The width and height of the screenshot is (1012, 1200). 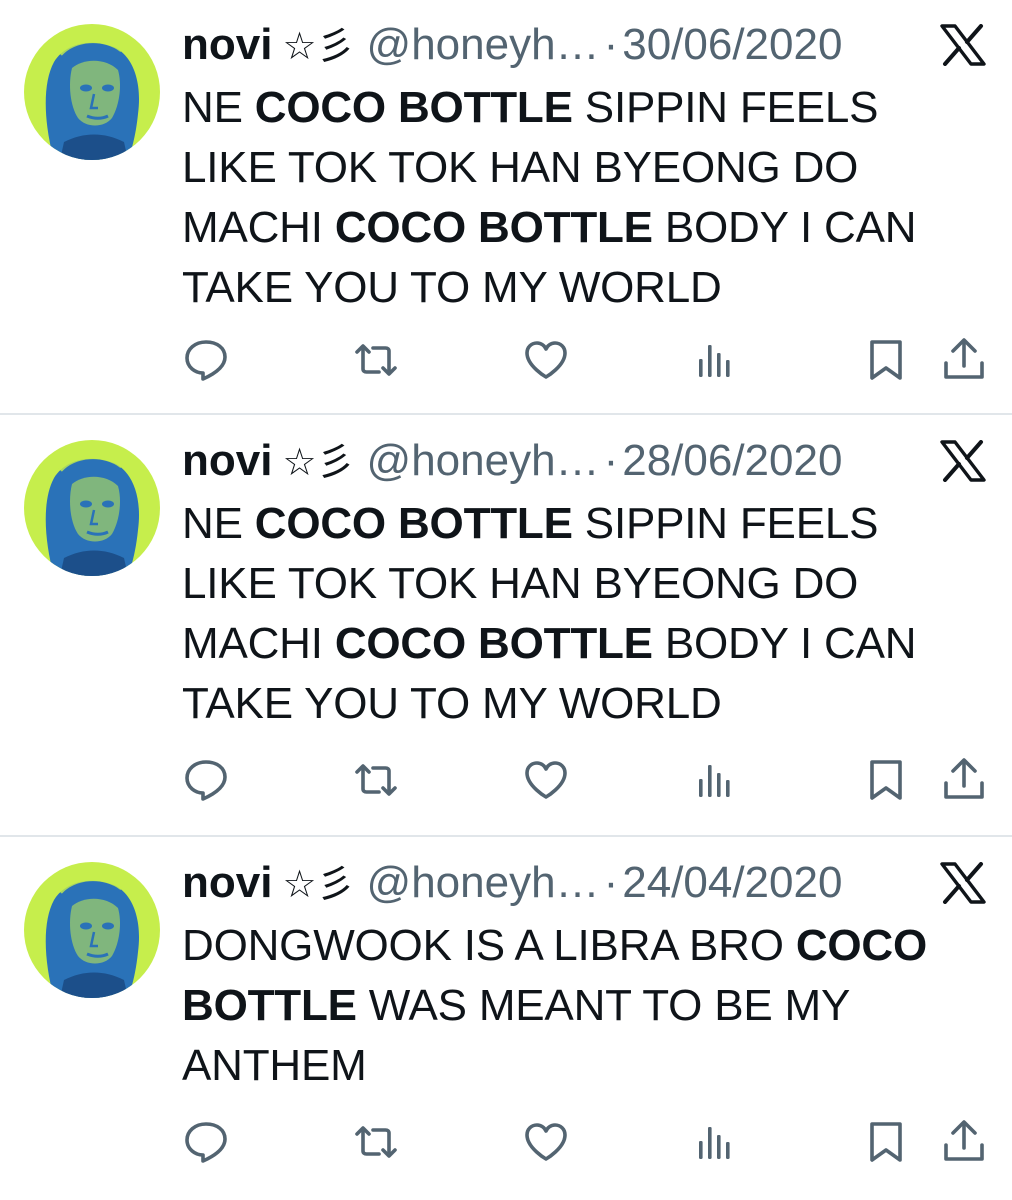 What do you see at coordinates (732, 460) in the screenshot?
I see `tweet-date: 28/06/2020` at bounding box center [732, 460].